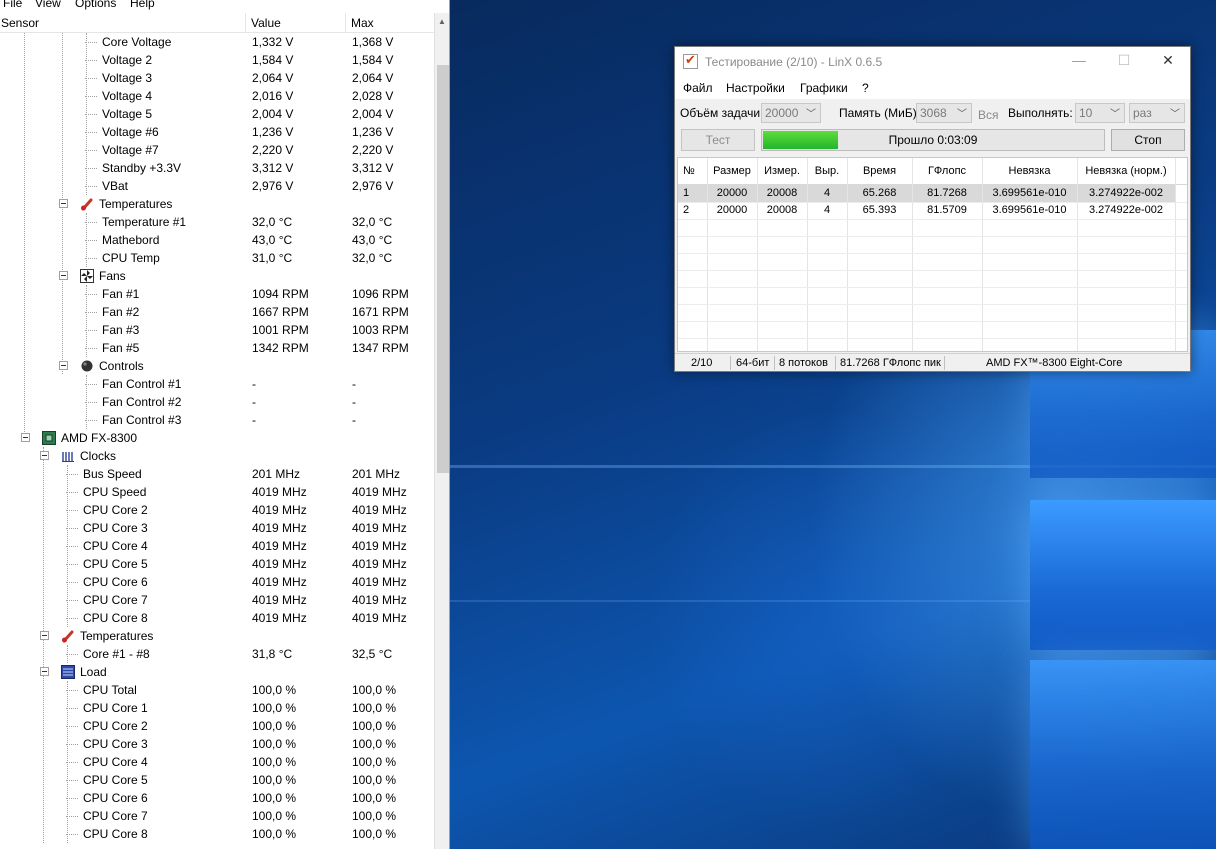 This screenshot has height=849, width=1216. Describe the element at coordinates (266, 23) in the screenshot. I see `column-value: Value` at that location.